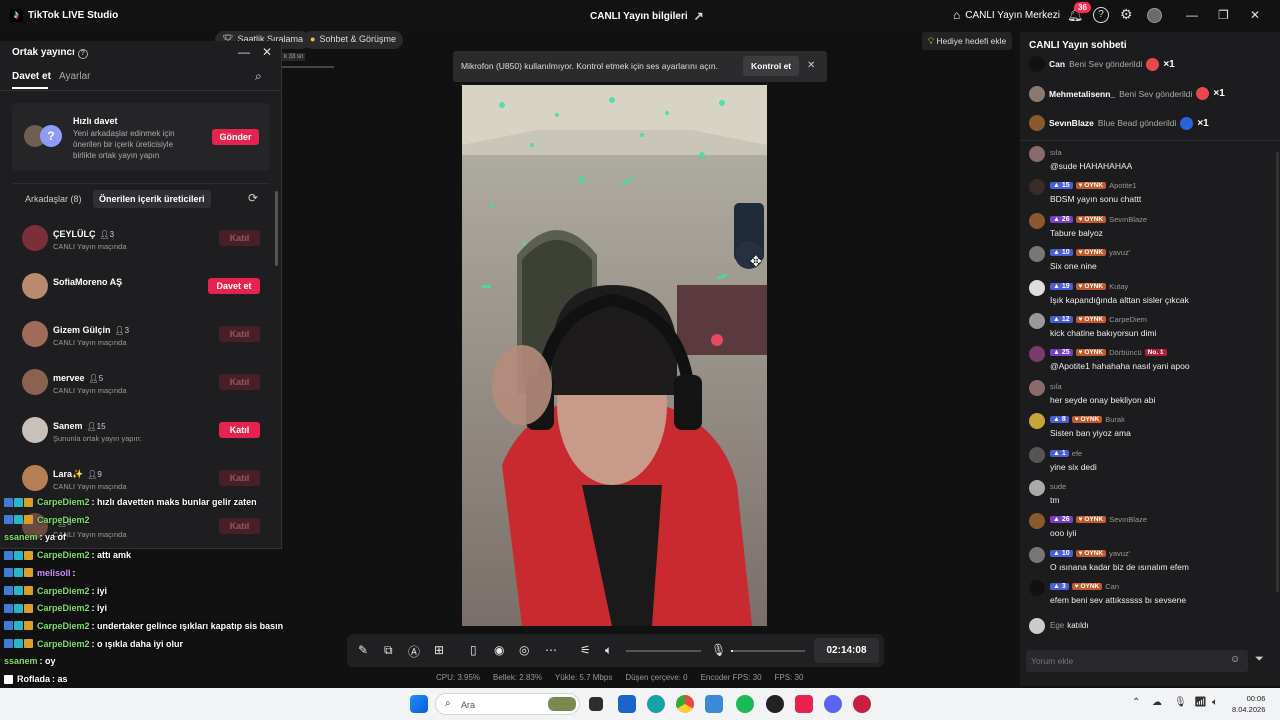 Image resolution: width=1280 pixels, height=720 pixels. Describe the element at coordinates (93, 644) in the screenshot. I see `overlay-chat-line: CarpeDiem2: o ışıkla daha iyi olur` at that location.